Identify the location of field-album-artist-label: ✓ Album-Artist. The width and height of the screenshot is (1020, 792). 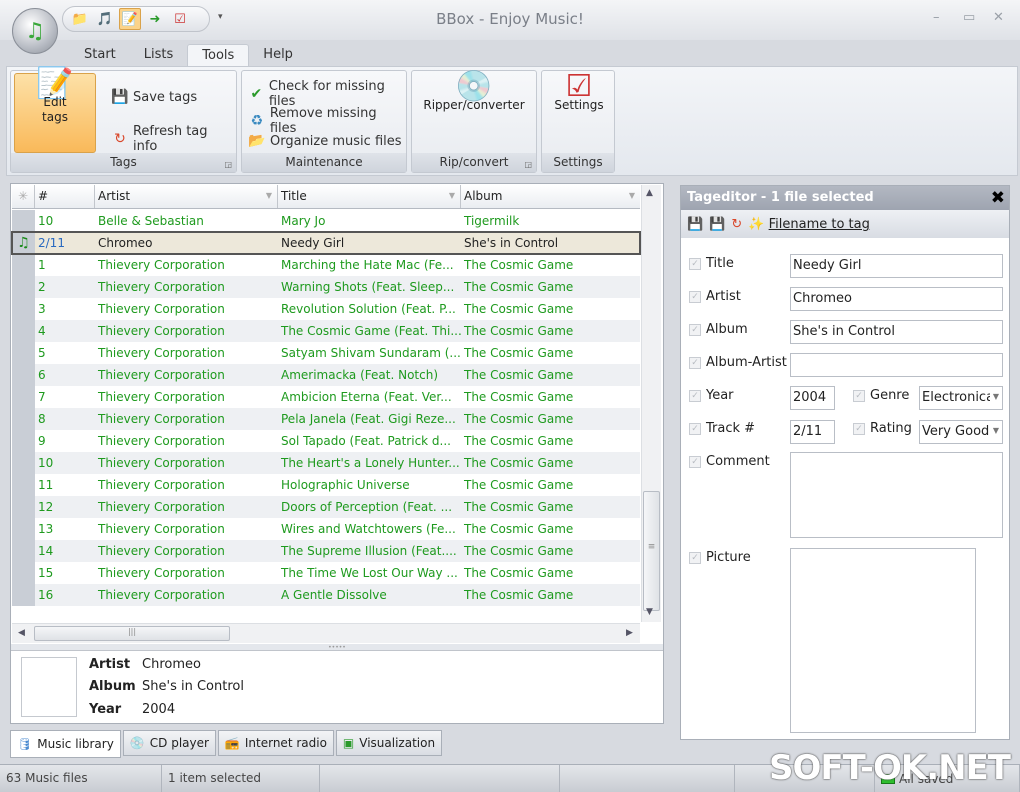
(738, 362).